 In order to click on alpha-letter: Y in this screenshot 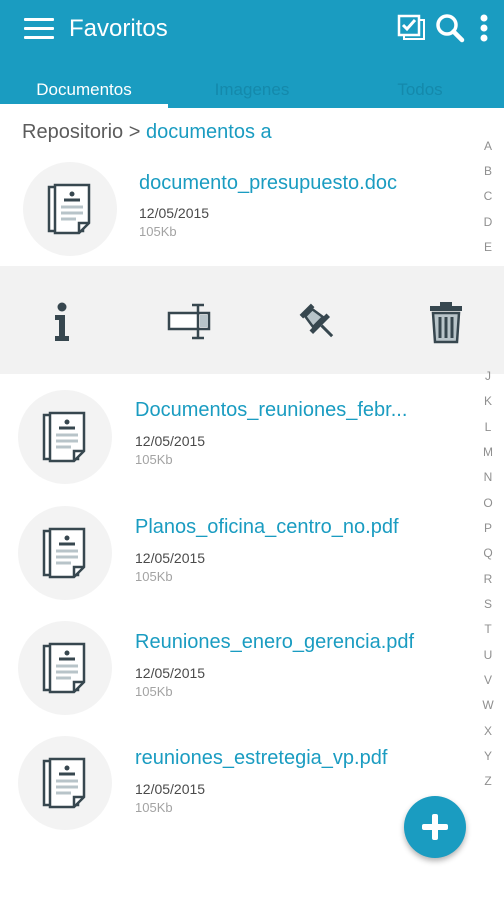, I will do `click(488, 756)`.